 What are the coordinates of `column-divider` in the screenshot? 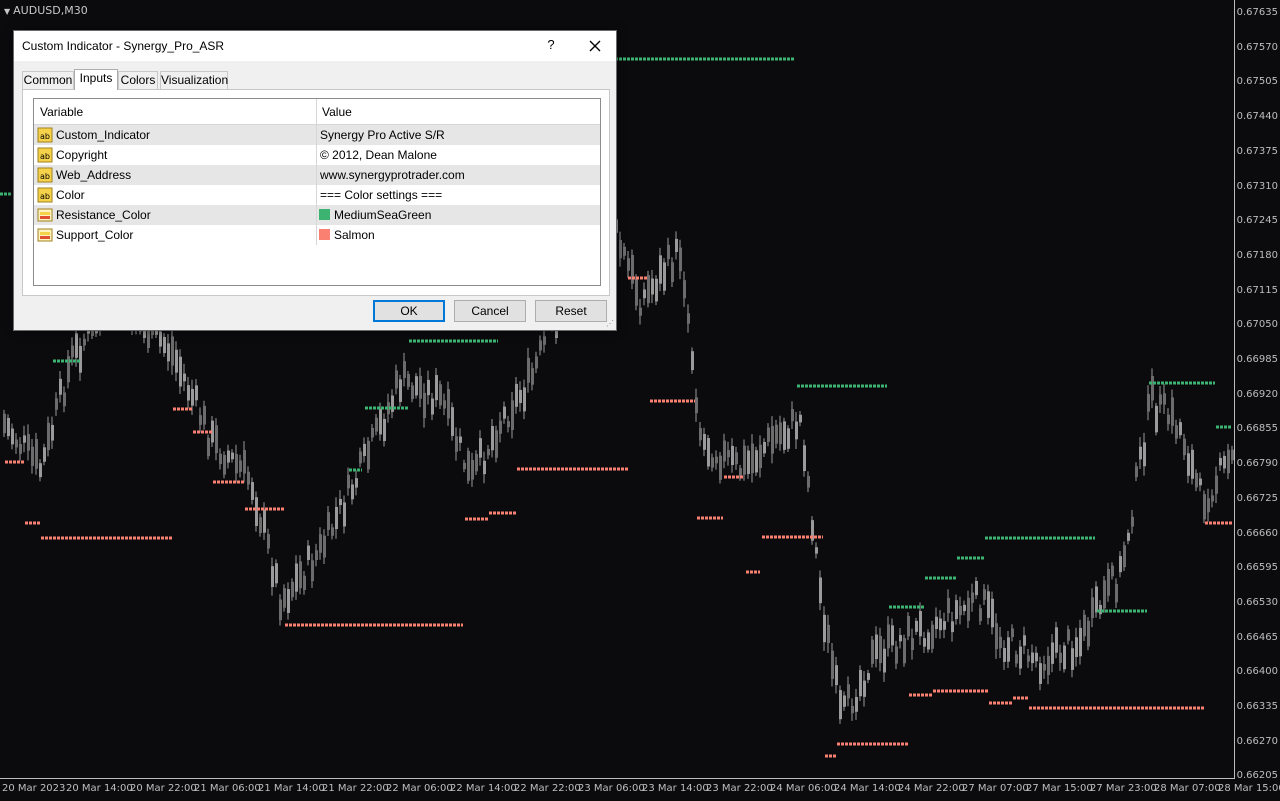 It's located at (316, 111).